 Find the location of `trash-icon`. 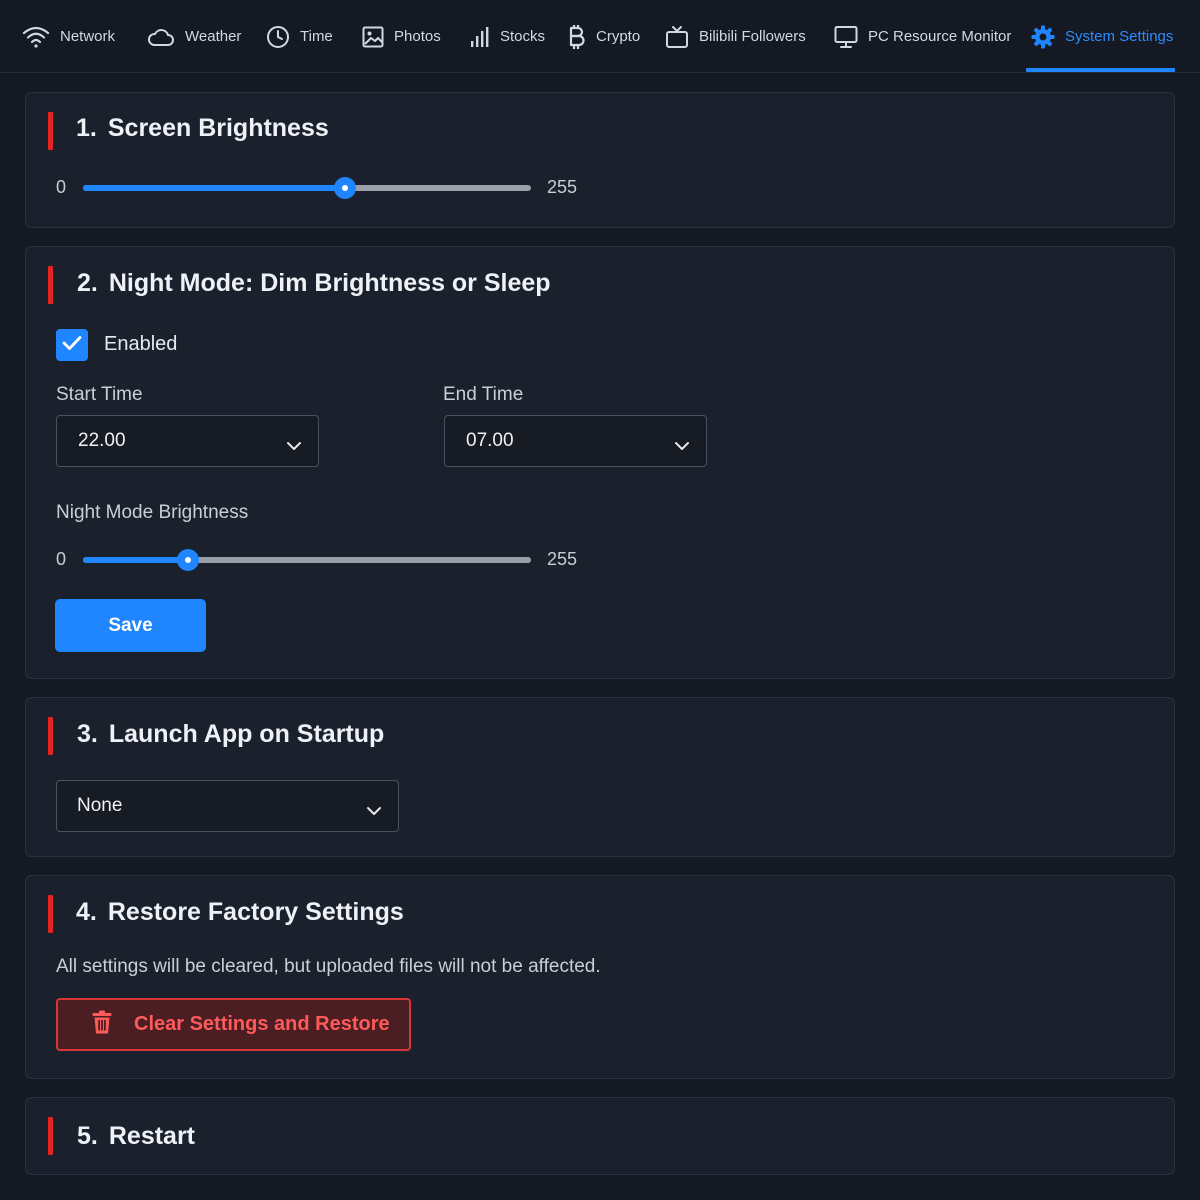

trash-icon is located at coordinates (102, 1025).